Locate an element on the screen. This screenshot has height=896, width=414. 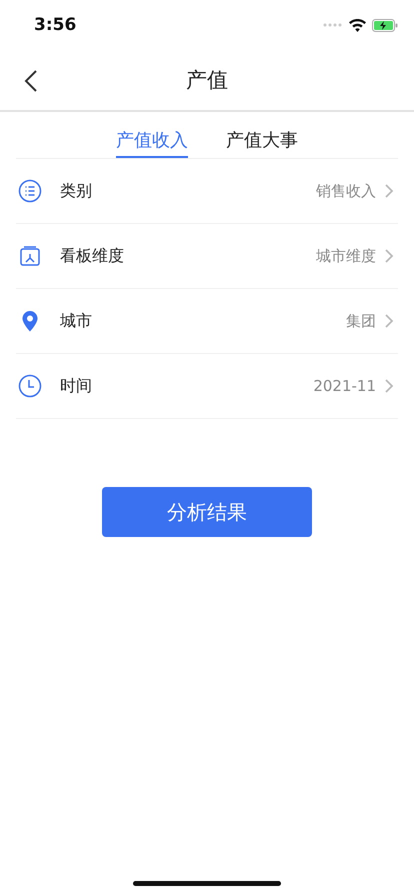
row-value: 集团 is located at coordinates (361, 321).